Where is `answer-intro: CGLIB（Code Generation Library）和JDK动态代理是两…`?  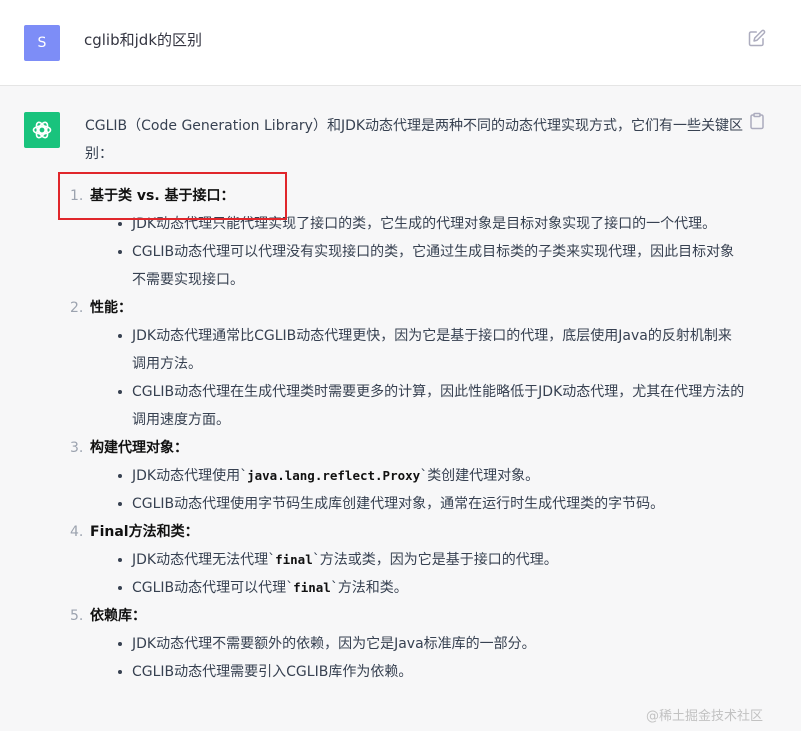
answer-intro: CGLIB（Code Generation Library）和JDK动态代理是两… is located at coordinates (414, 140).